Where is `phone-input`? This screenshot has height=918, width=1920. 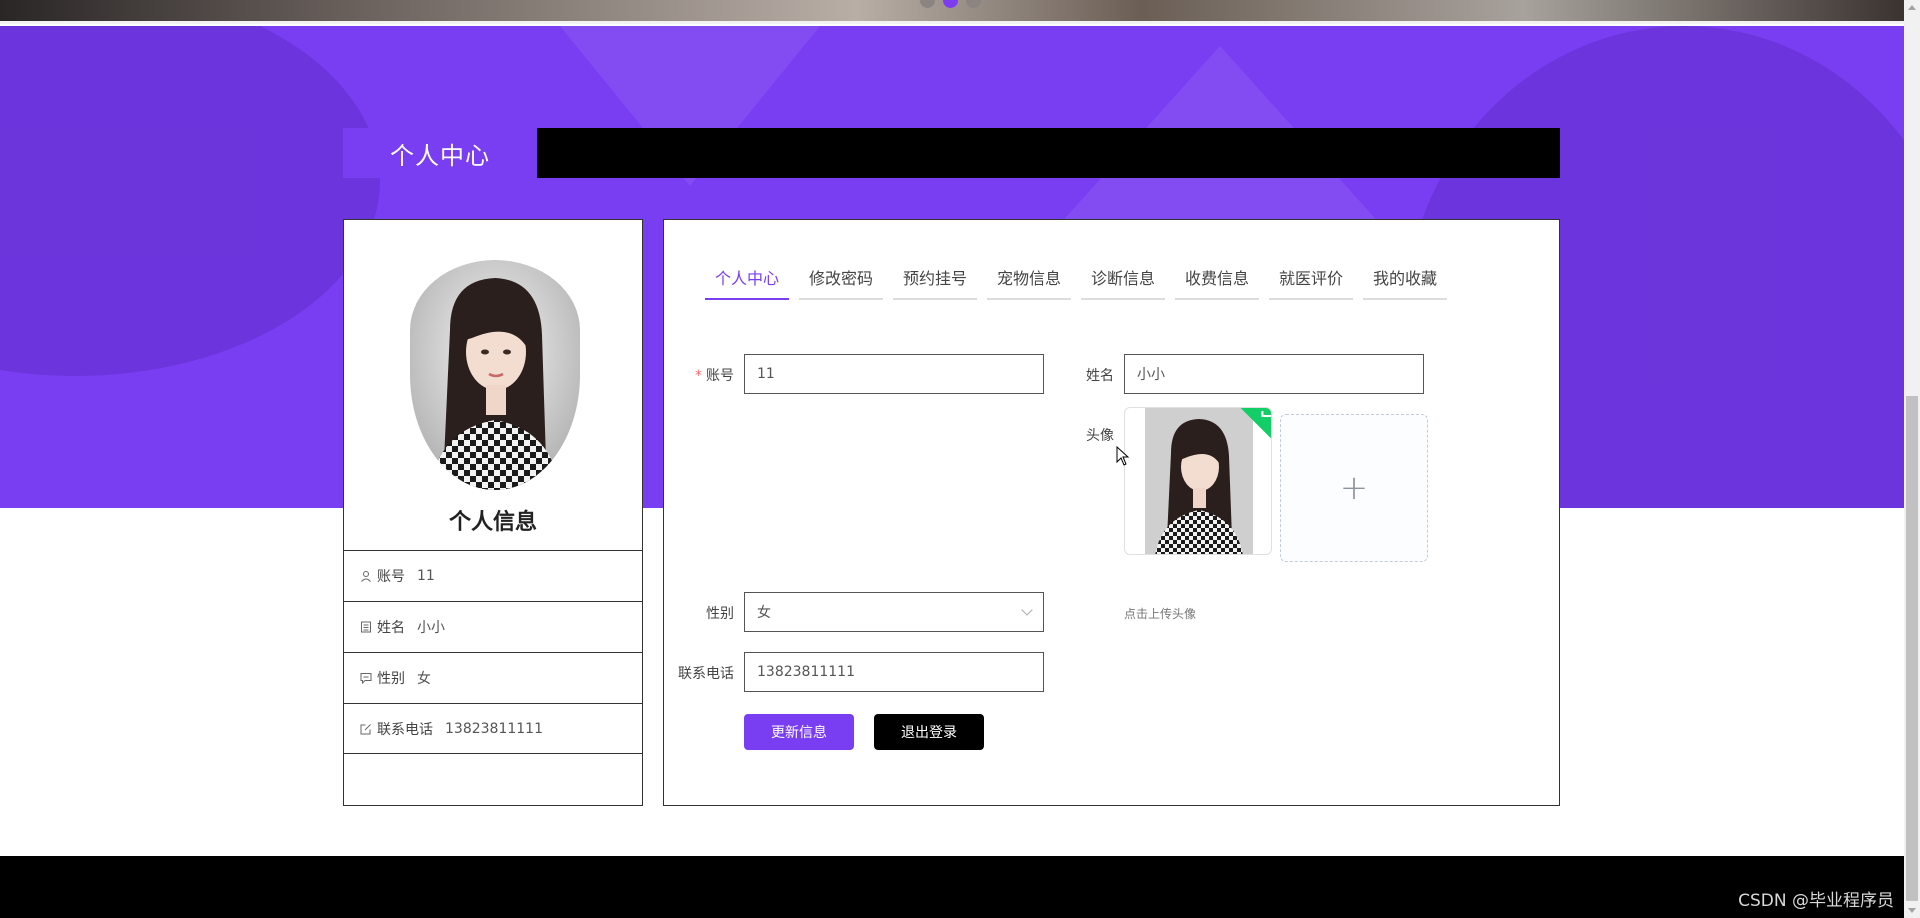 phone-input is located at coordinates (894, 672).